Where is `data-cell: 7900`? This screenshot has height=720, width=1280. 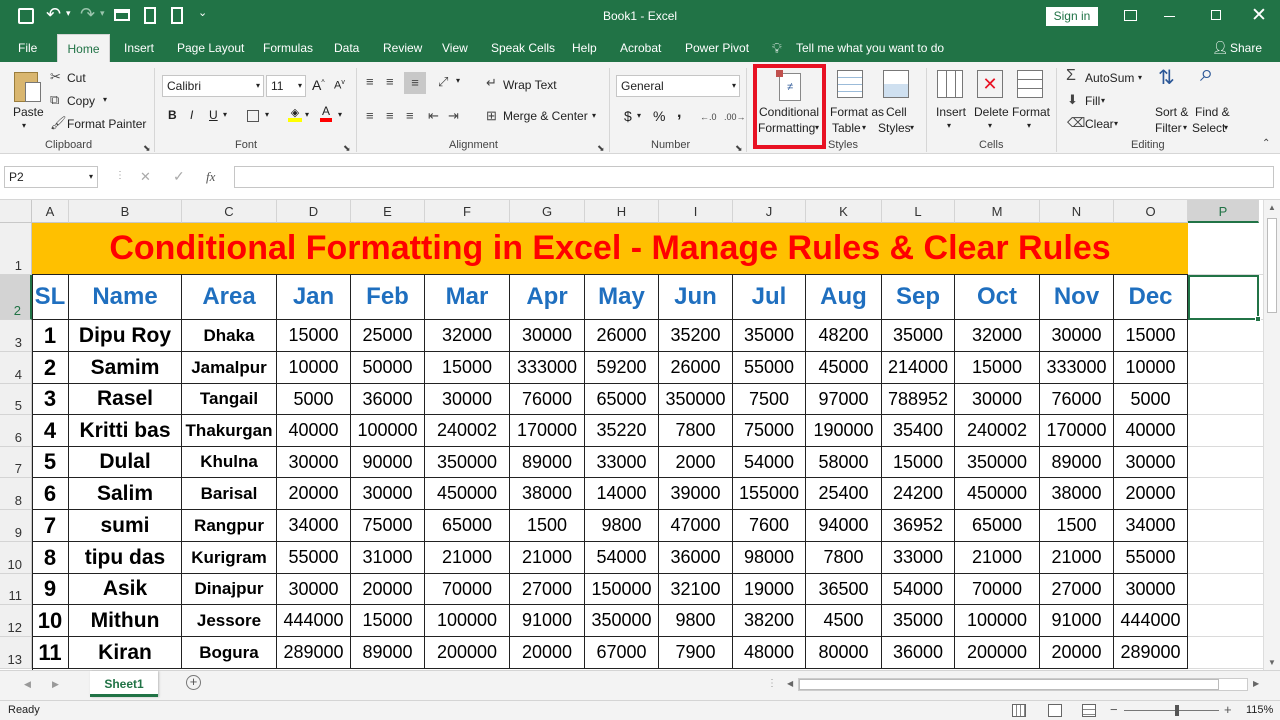 data-cell: 7900 is located at coordinates (696, 653).